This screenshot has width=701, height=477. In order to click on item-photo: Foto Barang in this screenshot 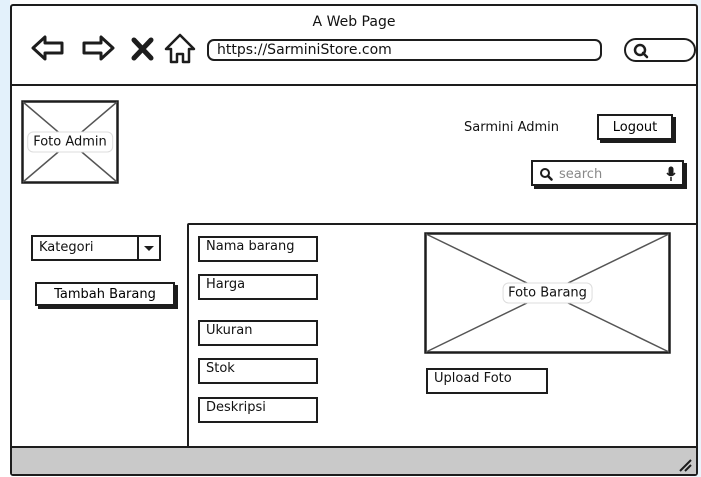, I will do `click(547, 293)`.